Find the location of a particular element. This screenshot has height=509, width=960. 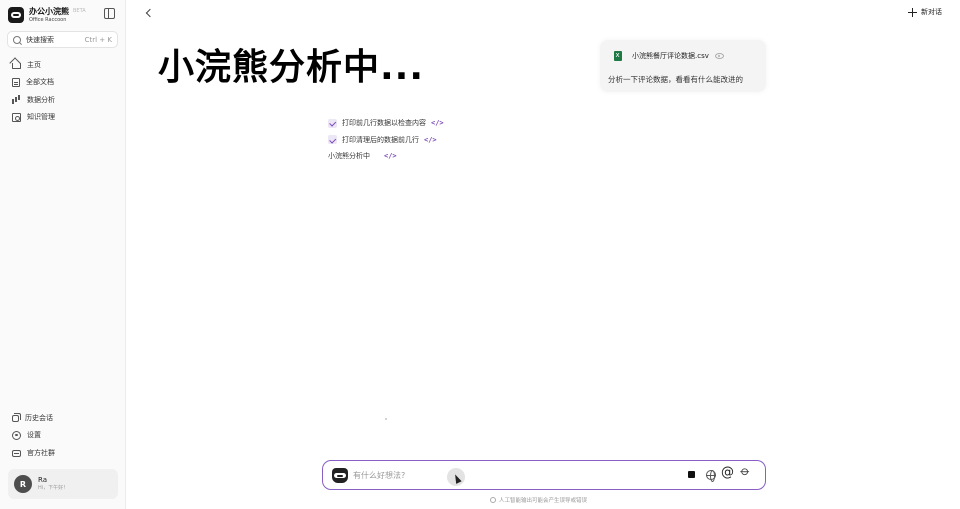

sidebar-toggle-icon is located at coordinates (109, 13).